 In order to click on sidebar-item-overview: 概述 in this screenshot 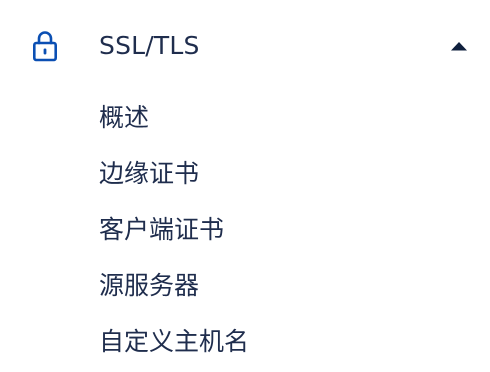, I will do `click(124, 118)`.